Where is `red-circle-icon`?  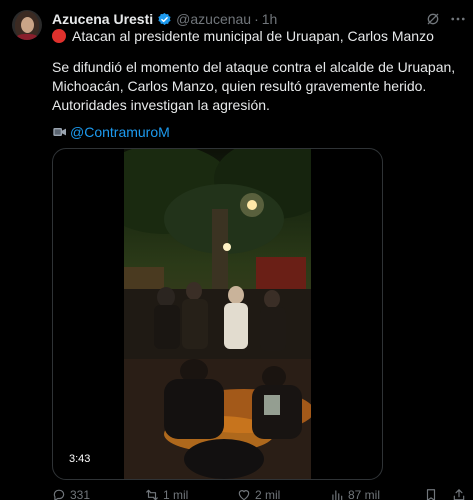
red-circle-icon is located at coordinates (59, 36).